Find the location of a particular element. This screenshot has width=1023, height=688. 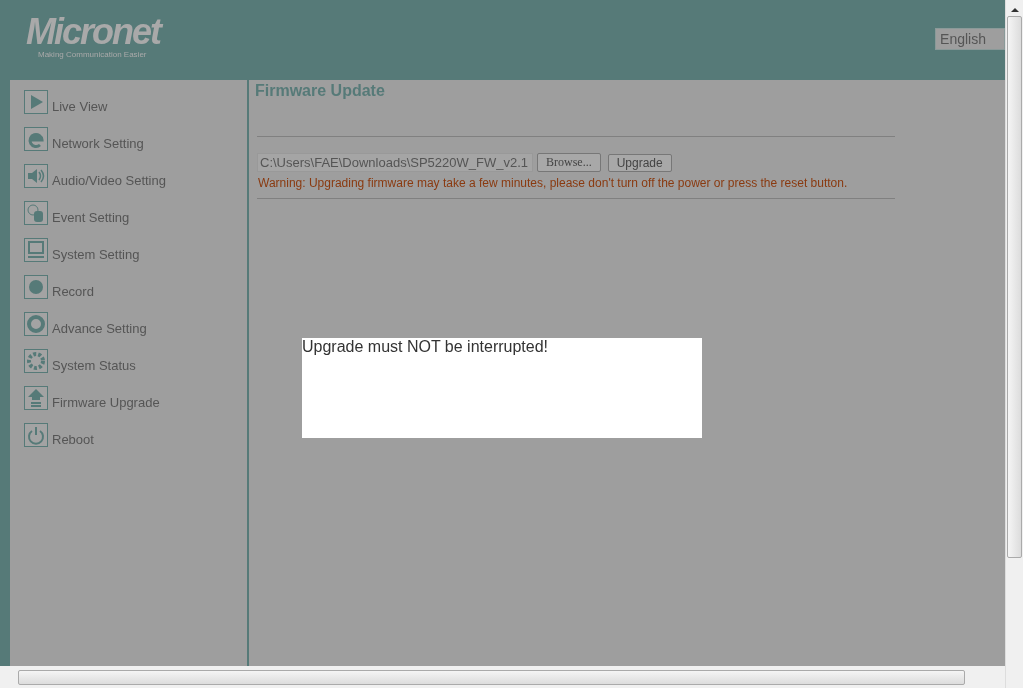

sidebar-item: Record is located at coordinates (135, 287).